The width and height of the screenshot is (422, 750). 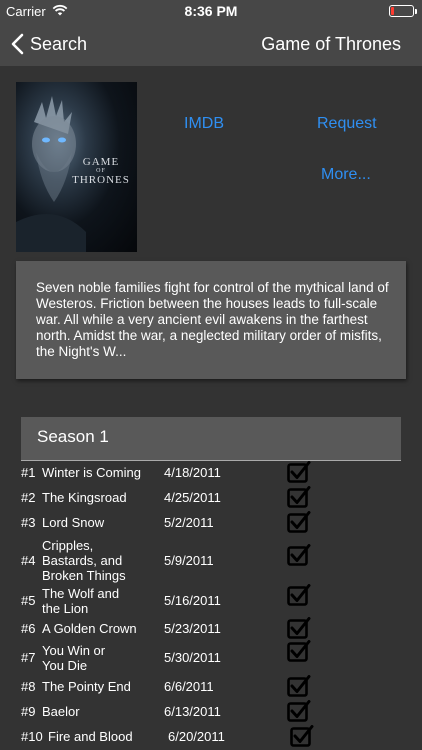 I want to click on episode-number: #3, so click(x=28, y=522).